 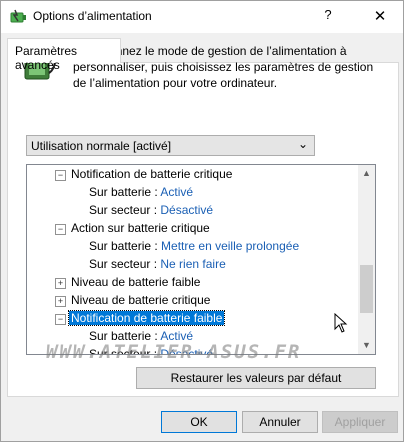 What do you see at coordinates (18, 16) in the screenshot?
I see `power-options-icon` at bounding box center [18, 16].